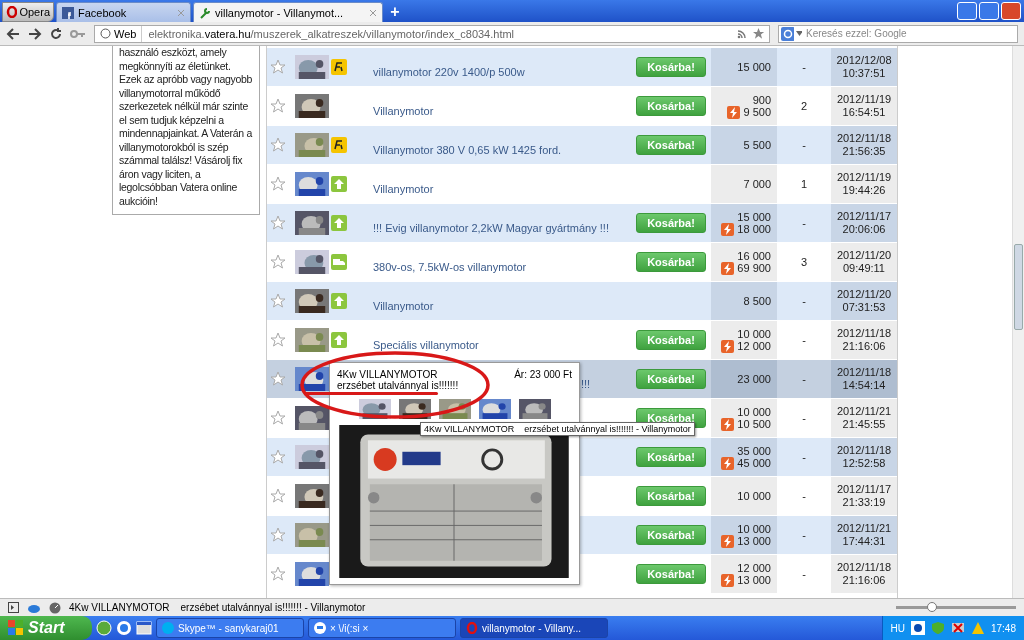 The image size is (1024, 640). I want to click on new-tab-button: +, so click(395, 12).